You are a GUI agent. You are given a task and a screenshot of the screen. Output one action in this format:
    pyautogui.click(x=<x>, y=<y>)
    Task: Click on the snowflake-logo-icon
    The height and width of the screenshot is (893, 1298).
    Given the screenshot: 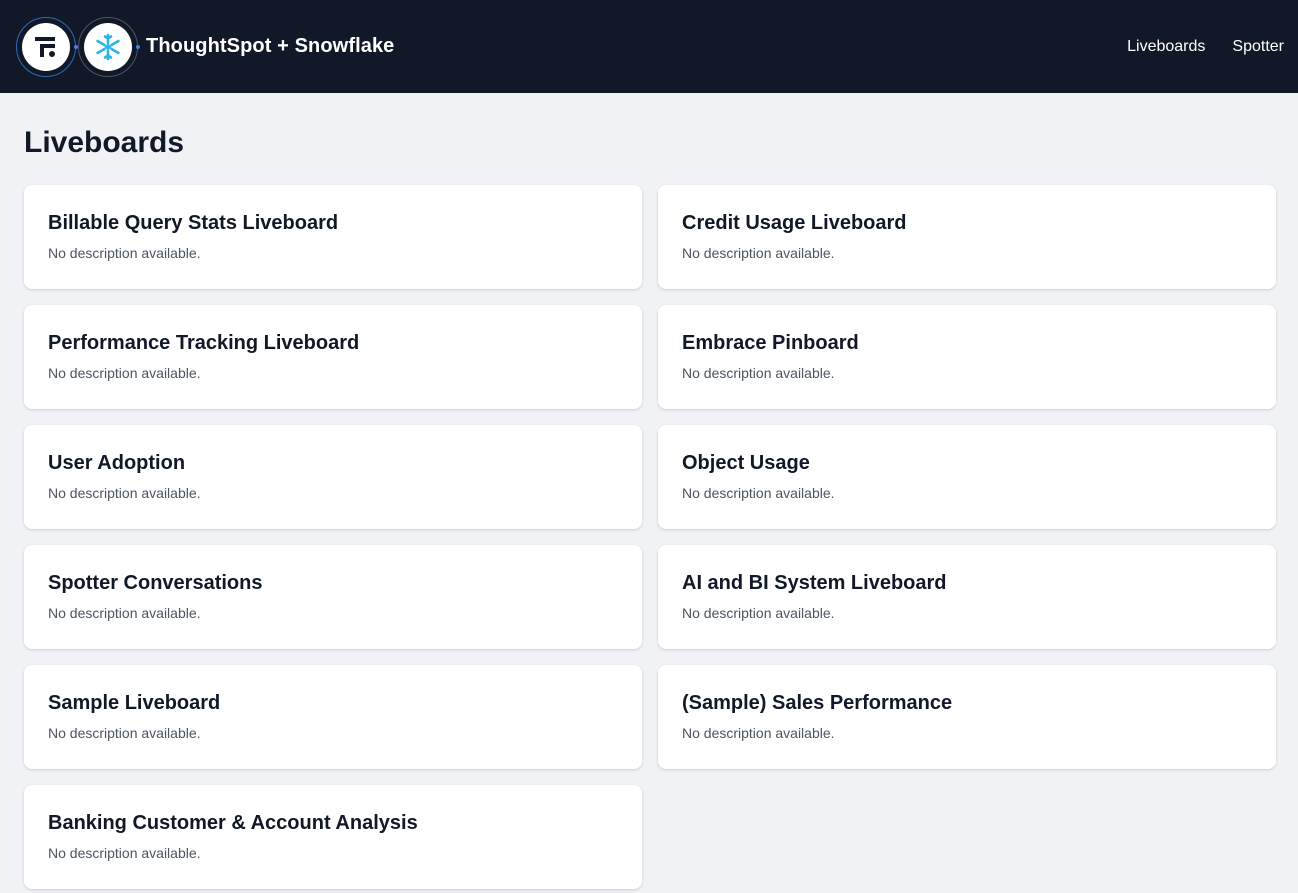 What is the action you would take?
    pyautogui.click(x=108, y=46)
    